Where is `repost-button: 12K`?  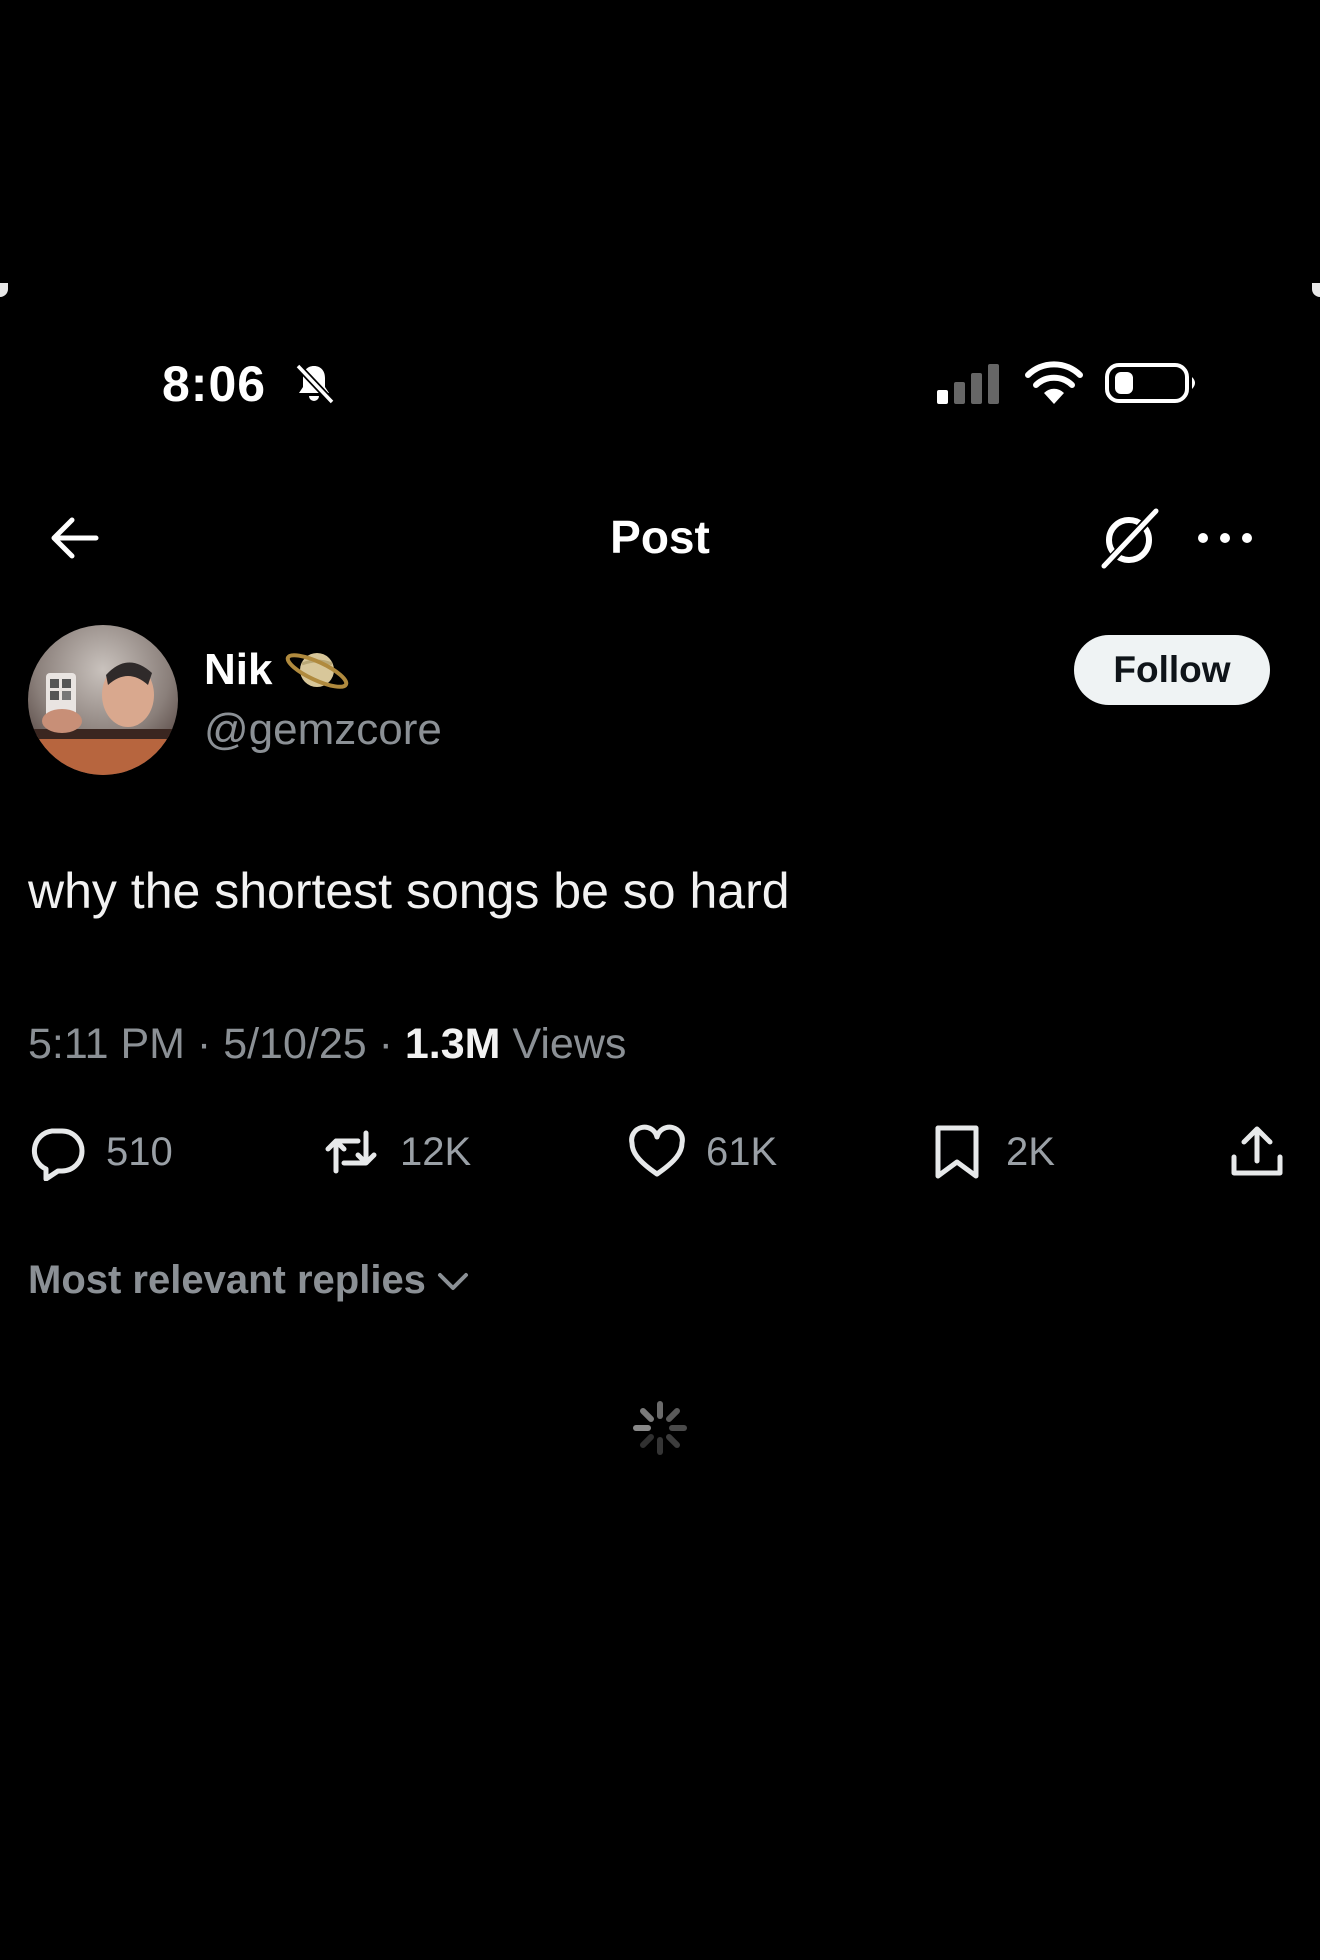
repost-button: 12K is located at coordinates (396, 1152).